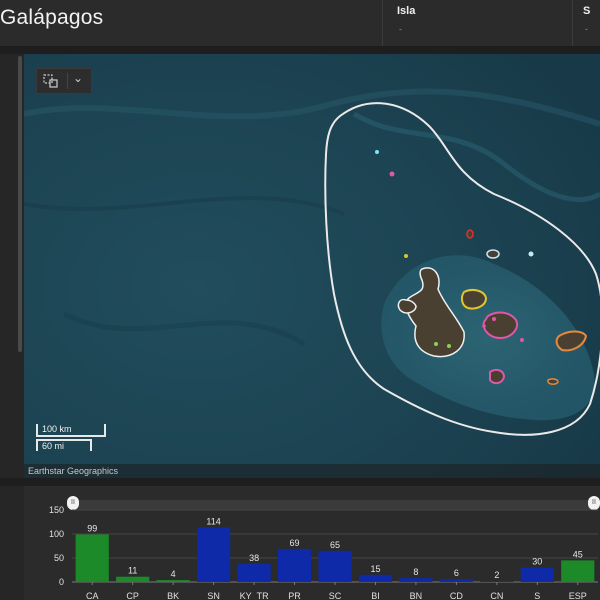  What do you see at coordinates (578, 554) in the screenshot?
I see `data-label: 45` at bounding box center [578, 554].